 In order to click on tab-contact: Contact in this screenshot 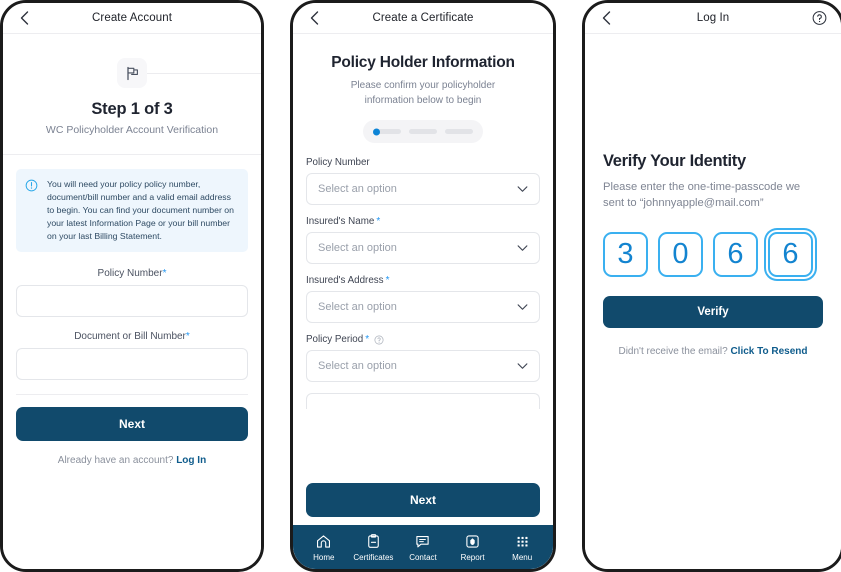, I will do `click(423, 547)`.